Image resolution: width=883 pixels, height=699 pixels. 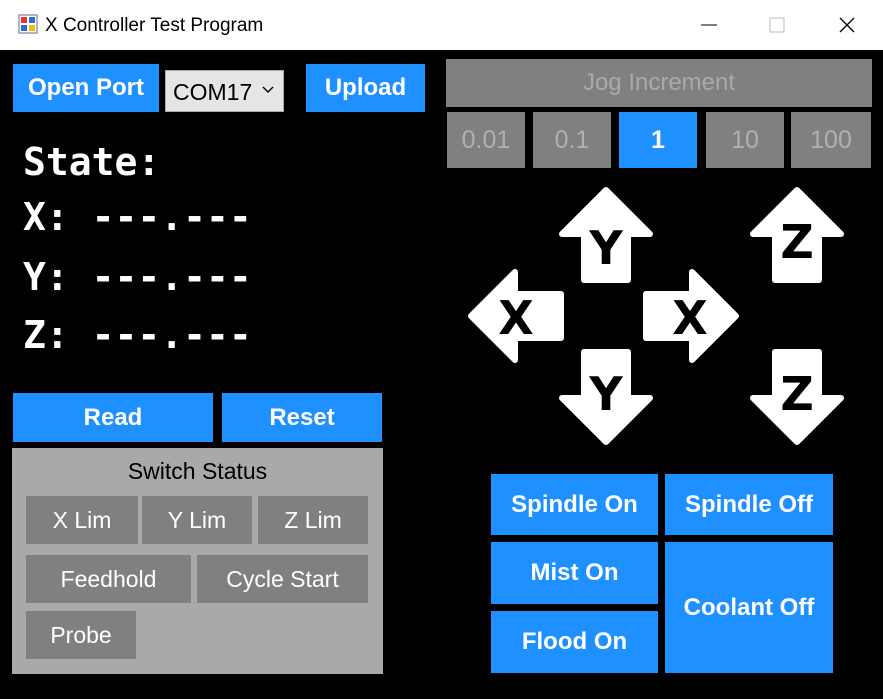 I want to click on feedhold-indicator: Feedhold, so click(x=108, y=579).